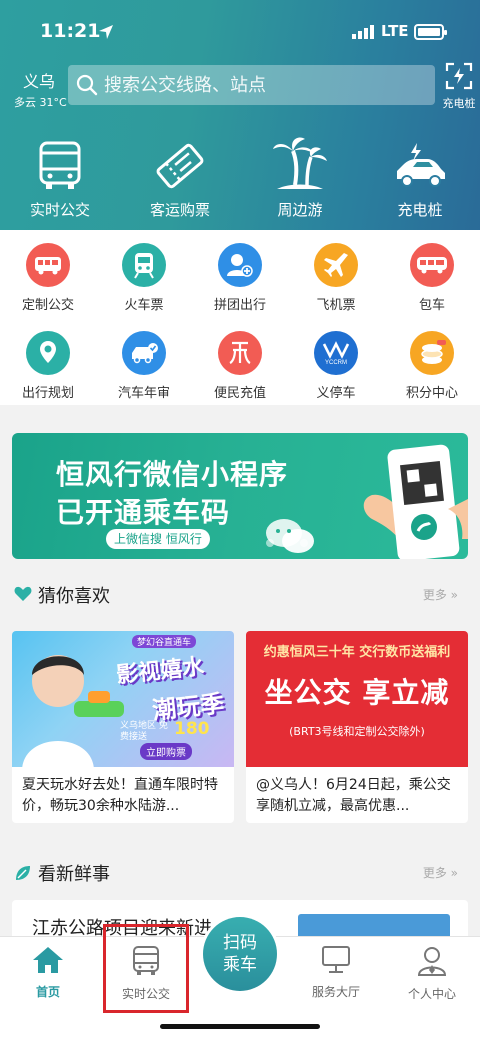 Image resolution: width=480 pixels, height=1039 pixels. I want to click on tab-profile: 个人中心, so click(432, 973).